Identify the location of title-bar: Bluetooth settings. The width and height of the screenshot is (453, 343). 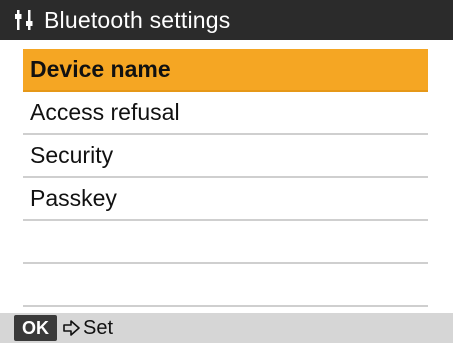
(226, 20).